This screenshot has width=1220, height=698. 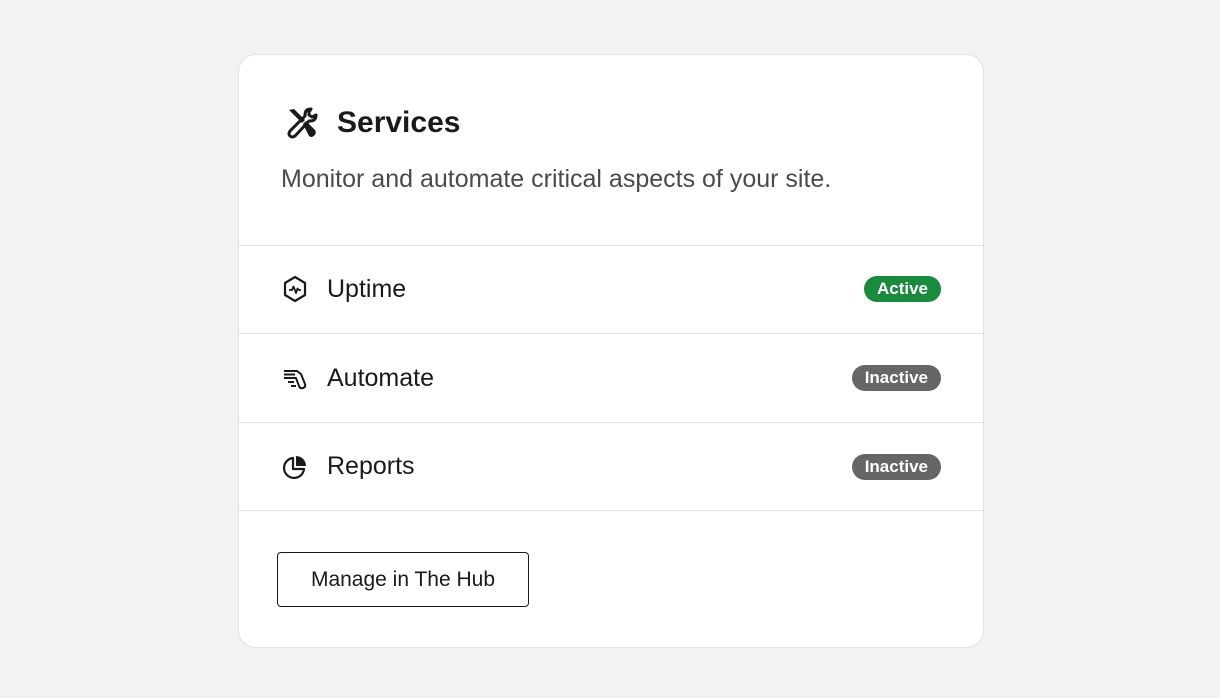 I want to click on pie-chart-icon, so click(x=295, y=467).